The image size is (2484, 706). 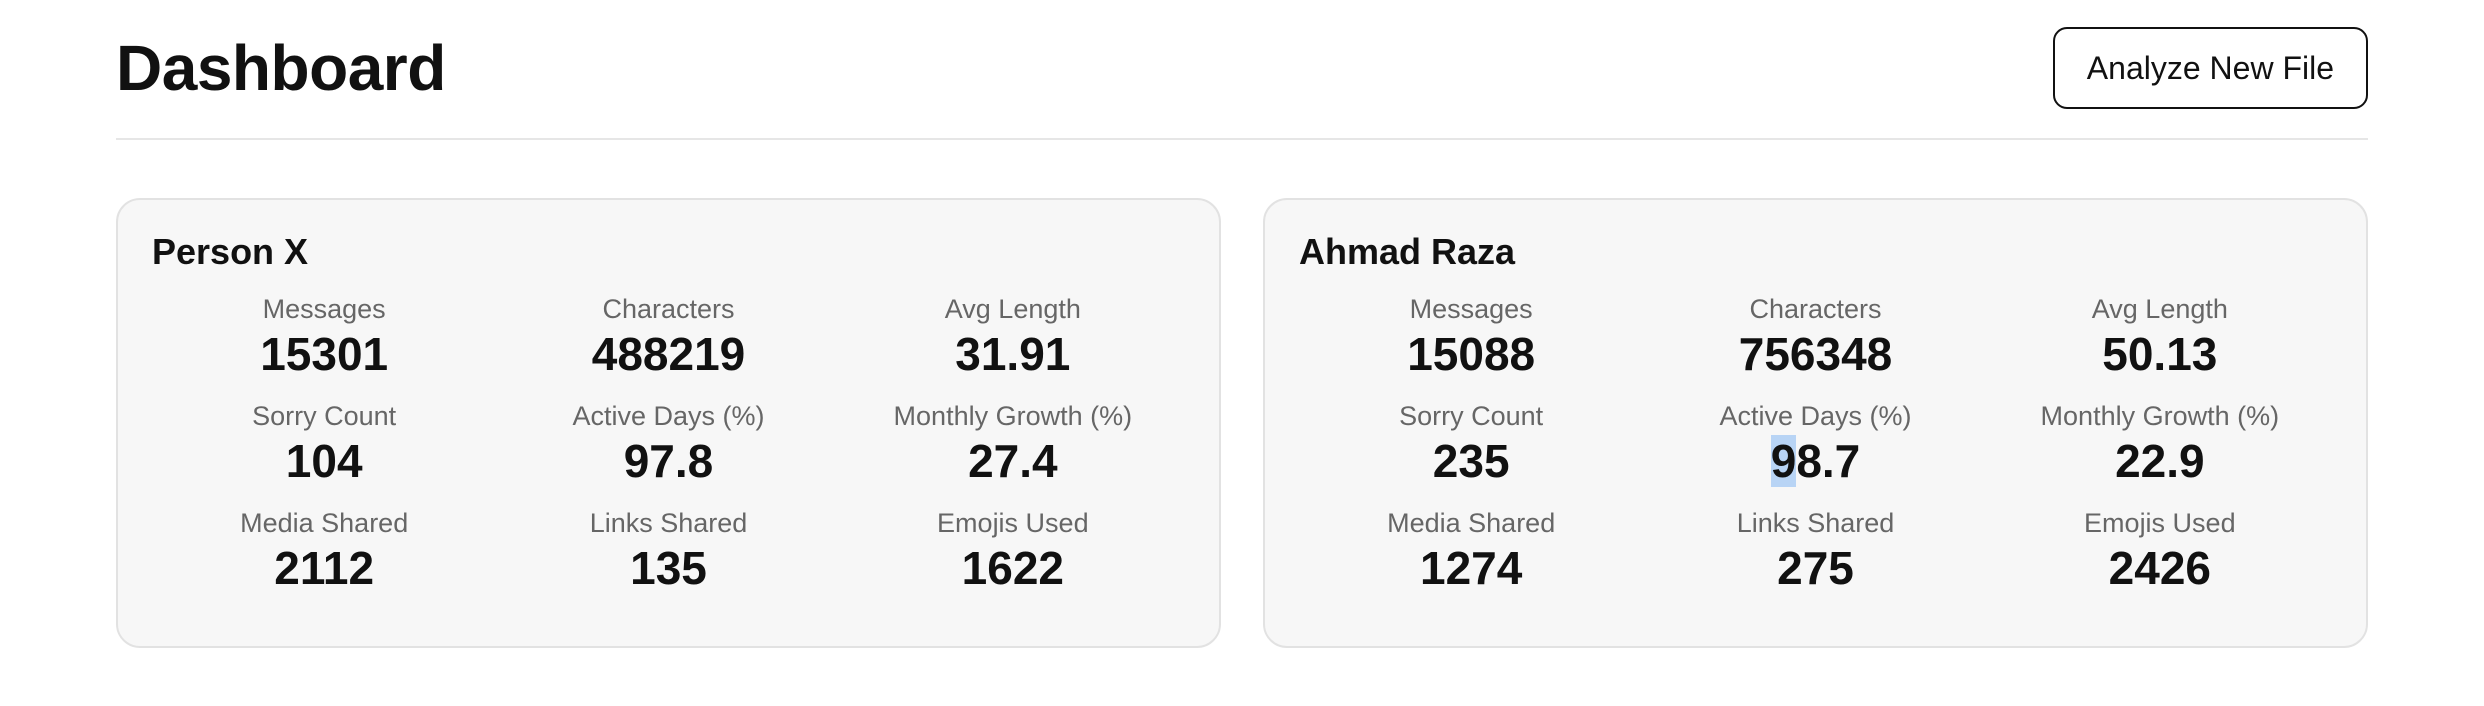 I want to click on stat-characters: Characters 756348, so click(x=1815, y=337).